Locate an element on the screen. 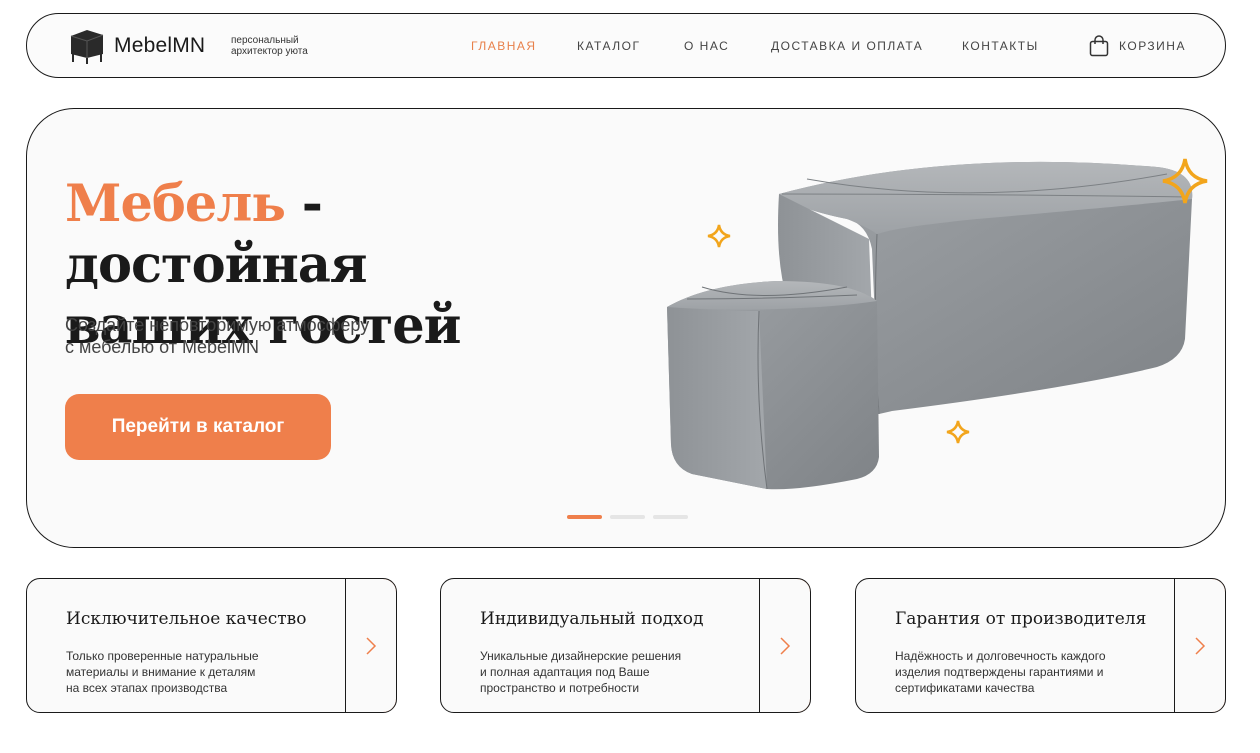 This screenshot has width=1260, height=753. feature-text-line: пространство и потребности is located at coordinates (560, 688).